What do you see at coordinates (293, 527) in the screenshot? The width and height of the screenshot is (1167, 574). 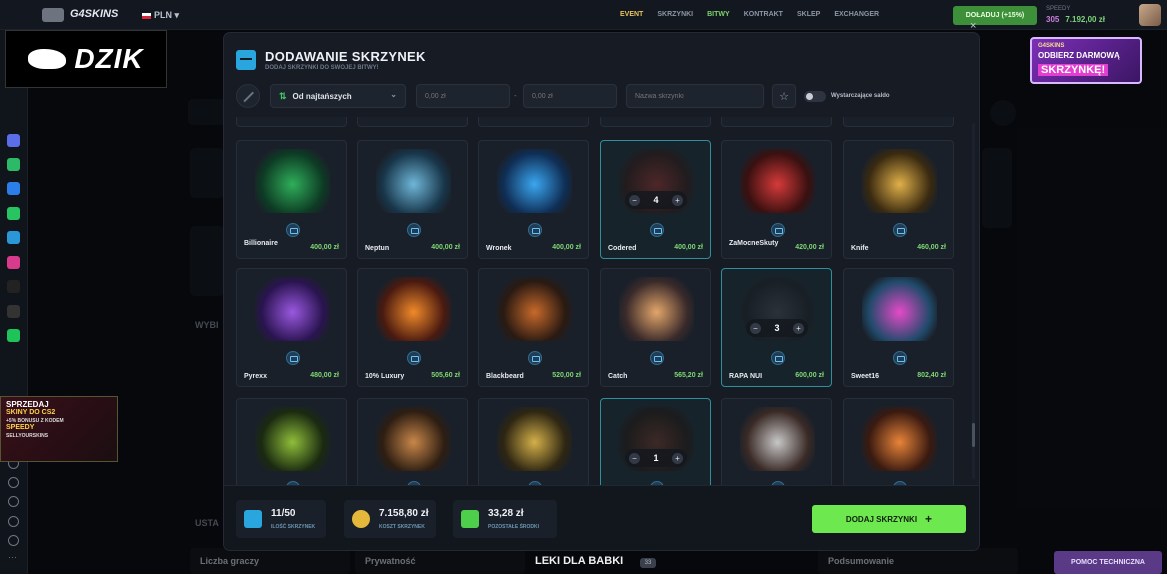 I see `stat-label: ILOŚĆ SKRZYNEK` at bounding box center [293, 527].